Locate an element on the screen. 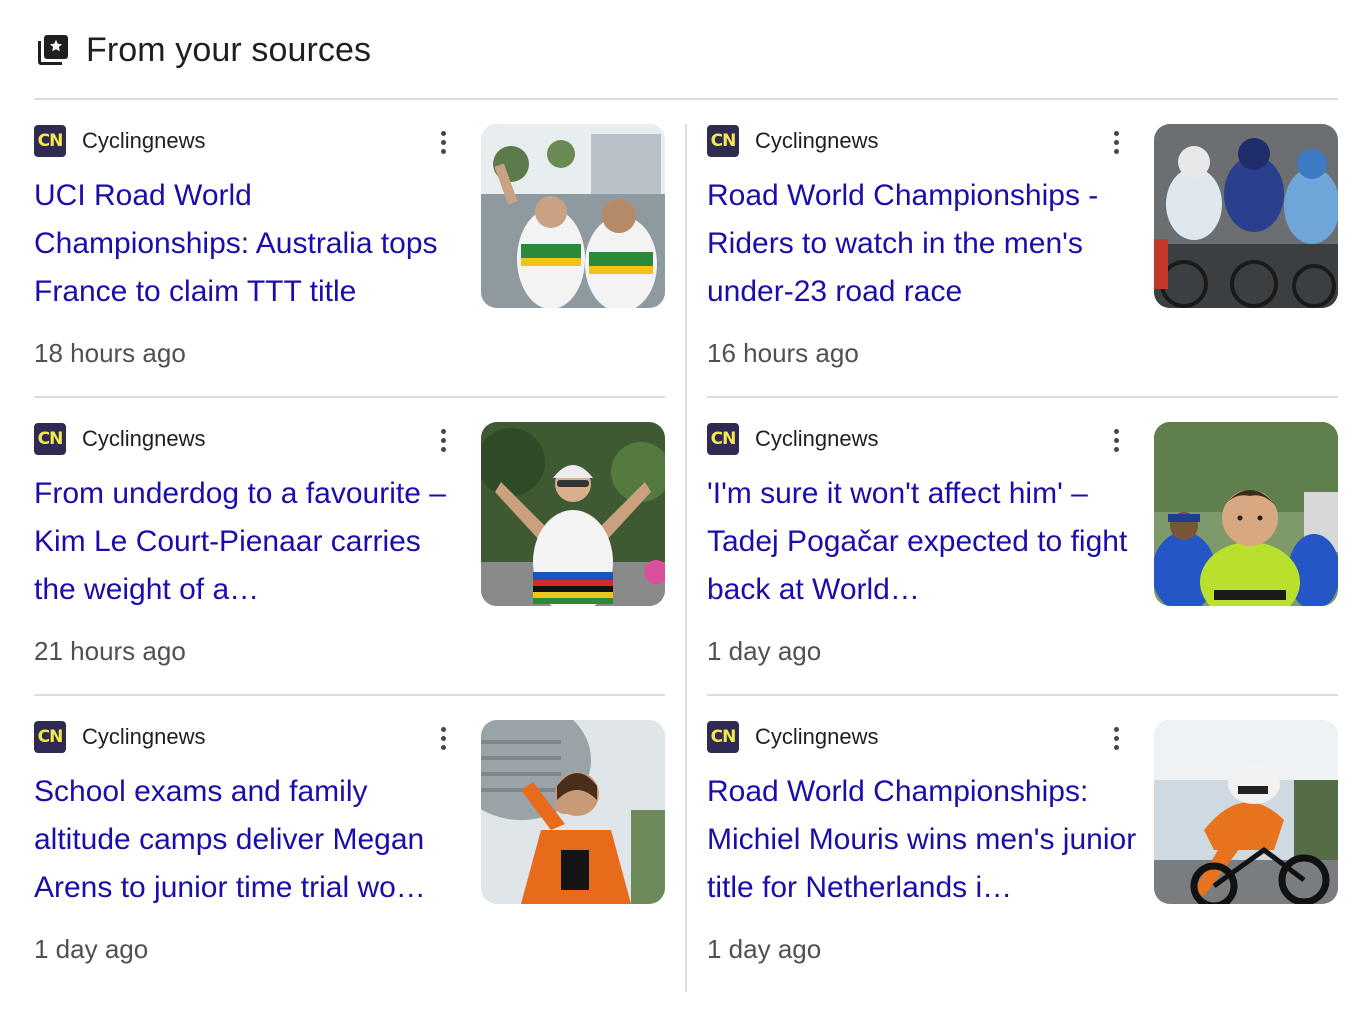 The width and height of the screenshot is (1368, 1014). timestamp: 18 hours ago is located at coordinates (110, 353).